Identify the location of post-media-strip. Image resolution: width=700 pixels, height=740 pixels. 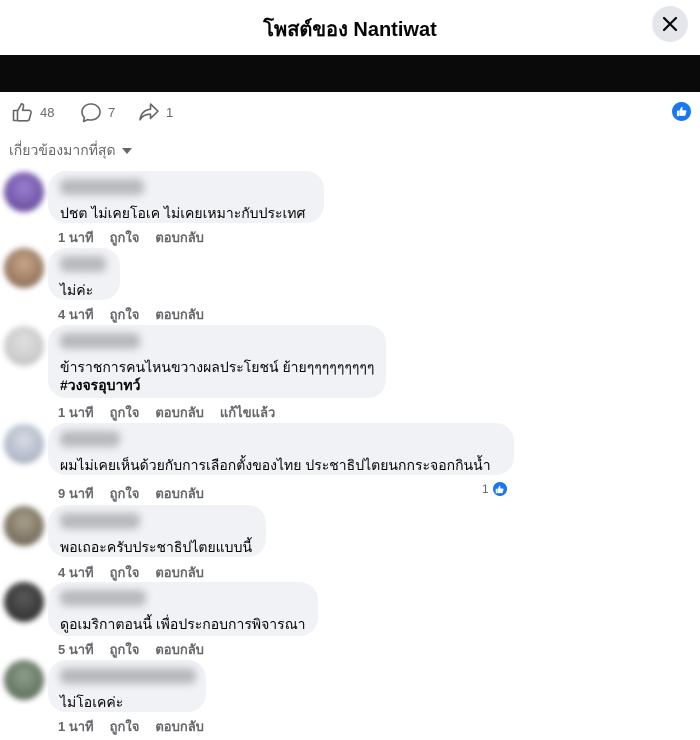
(350, 73).